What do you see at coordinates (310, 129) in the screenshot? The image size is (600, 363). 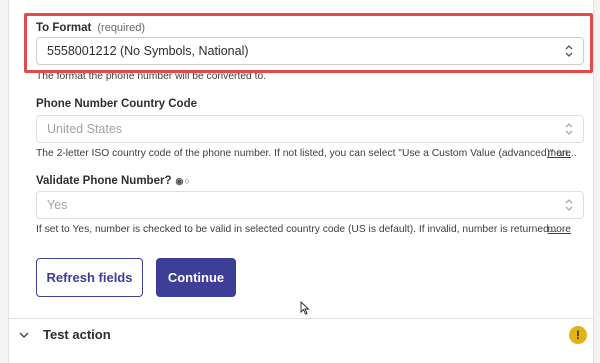 I see `country-code-select: United States` at bounding box center [310, 129].